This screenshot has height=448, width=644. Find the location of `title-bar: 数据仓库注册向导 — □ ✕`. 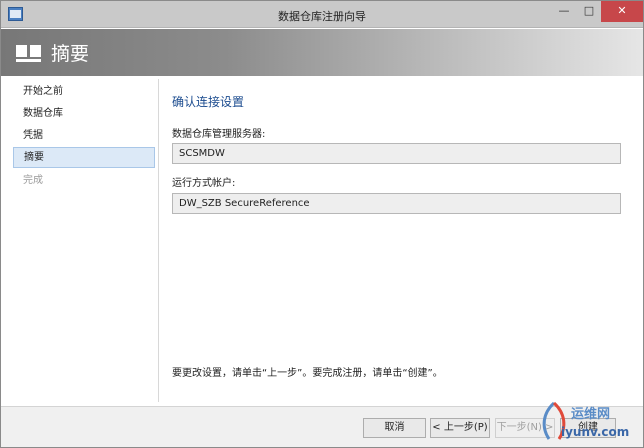

title-bar: 数据仓库注册向导 — □ ✕ is located at coordinates (322, 14).